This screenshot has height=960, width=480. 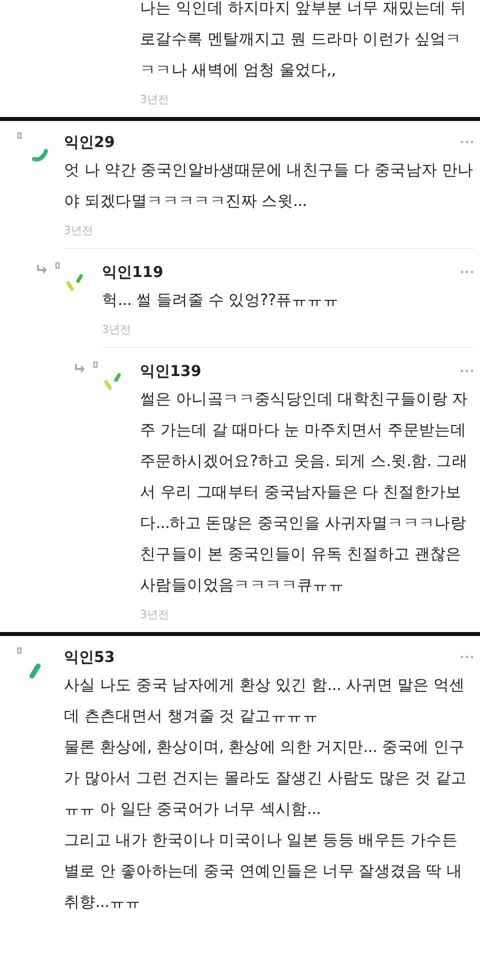 I want to click on comment-text: 헉... 썰 들려줄 수 있엉??퓨ㅠㅠㅠ, so click(x=221, y=300).